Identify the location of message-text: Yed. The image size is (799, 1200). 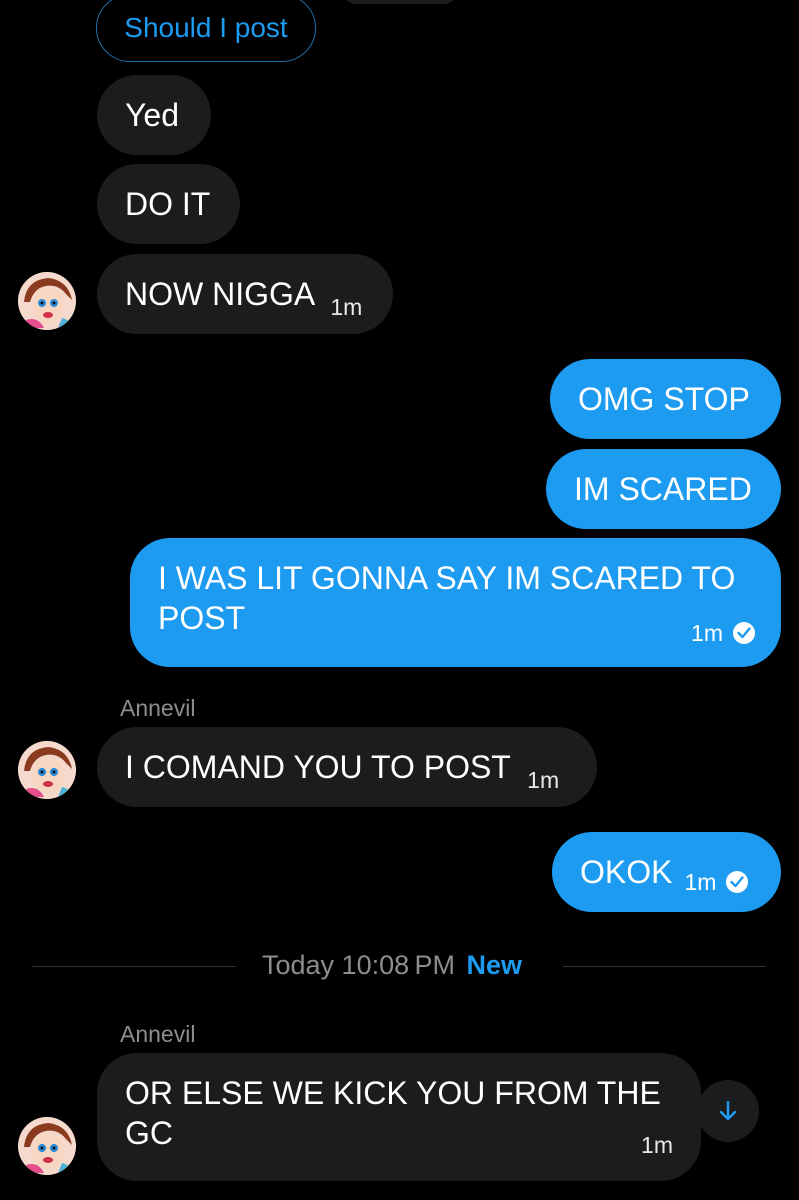
(152, 115).